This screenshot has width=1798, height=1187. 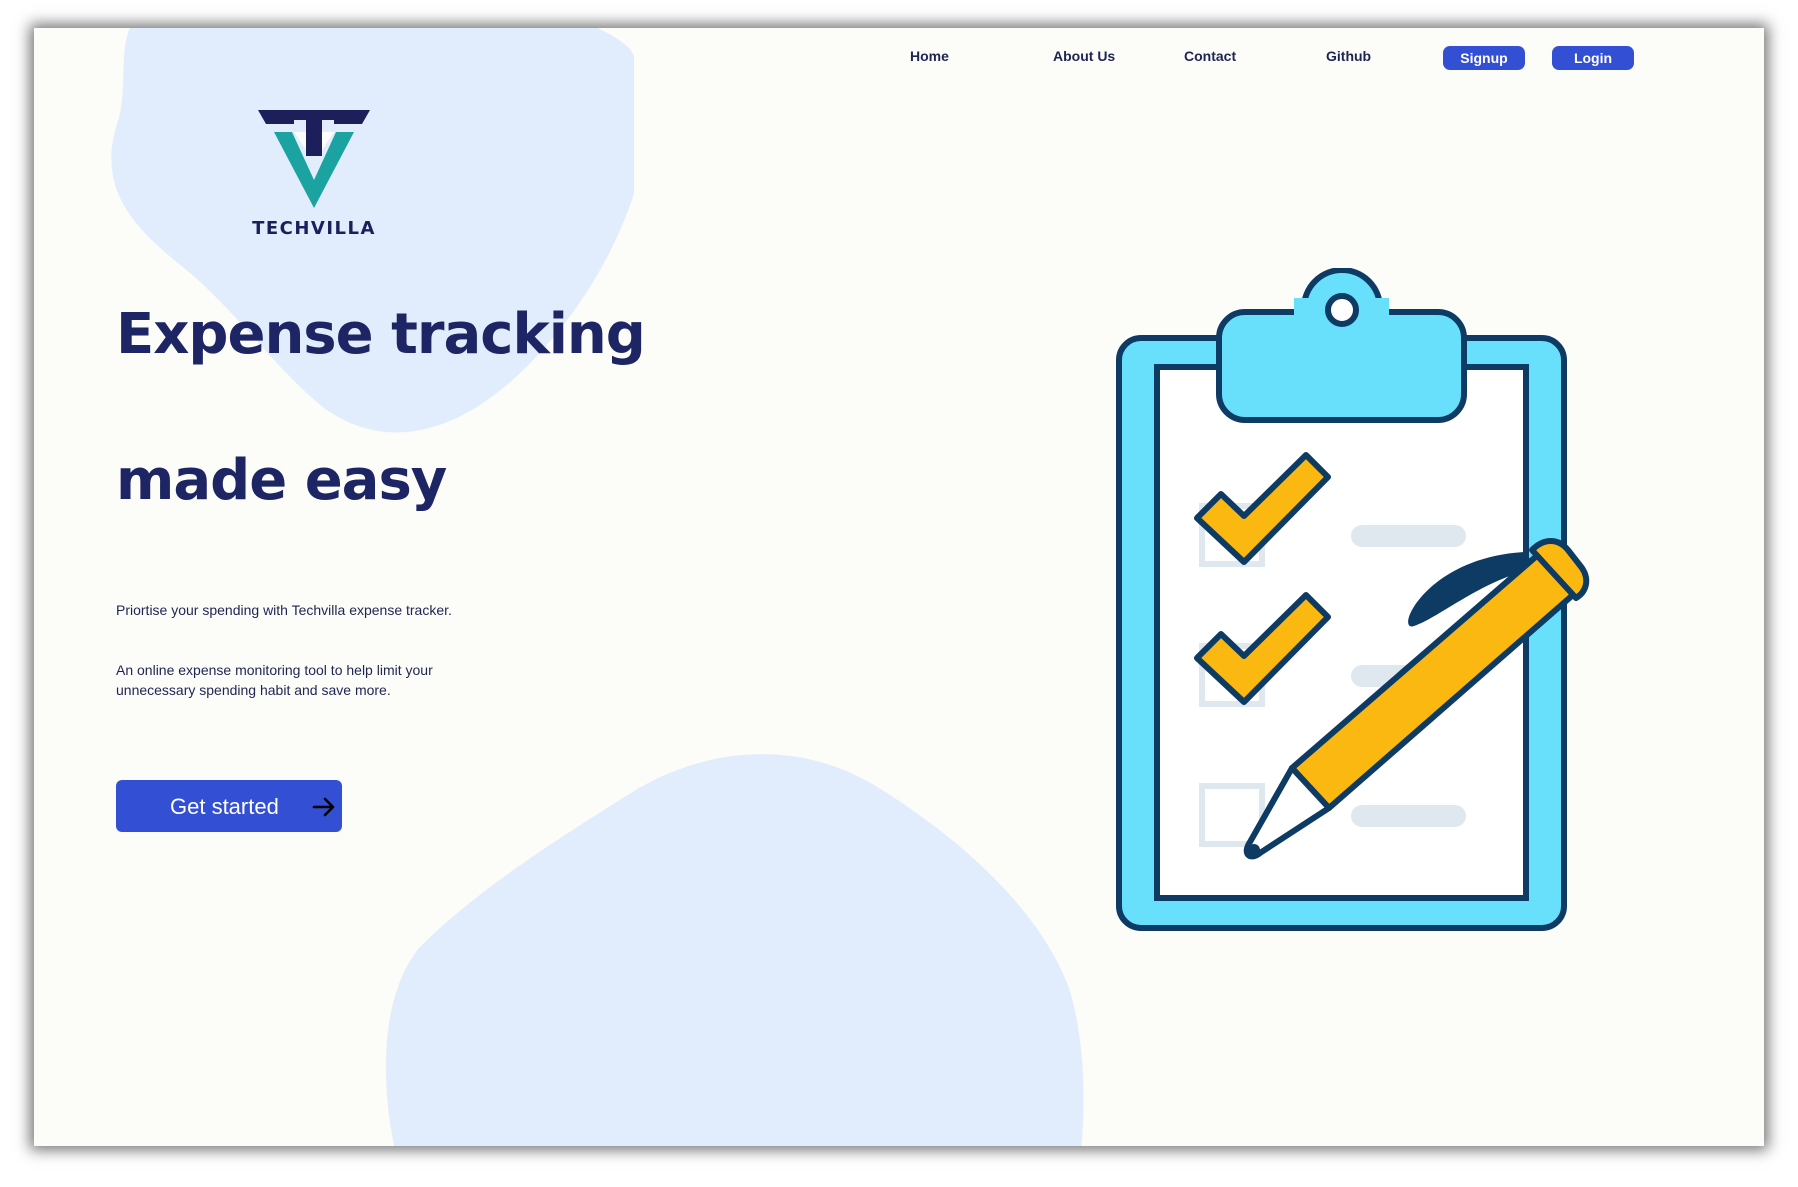 I want to click on get-started-button: Get started, so click(x=229, y=806).